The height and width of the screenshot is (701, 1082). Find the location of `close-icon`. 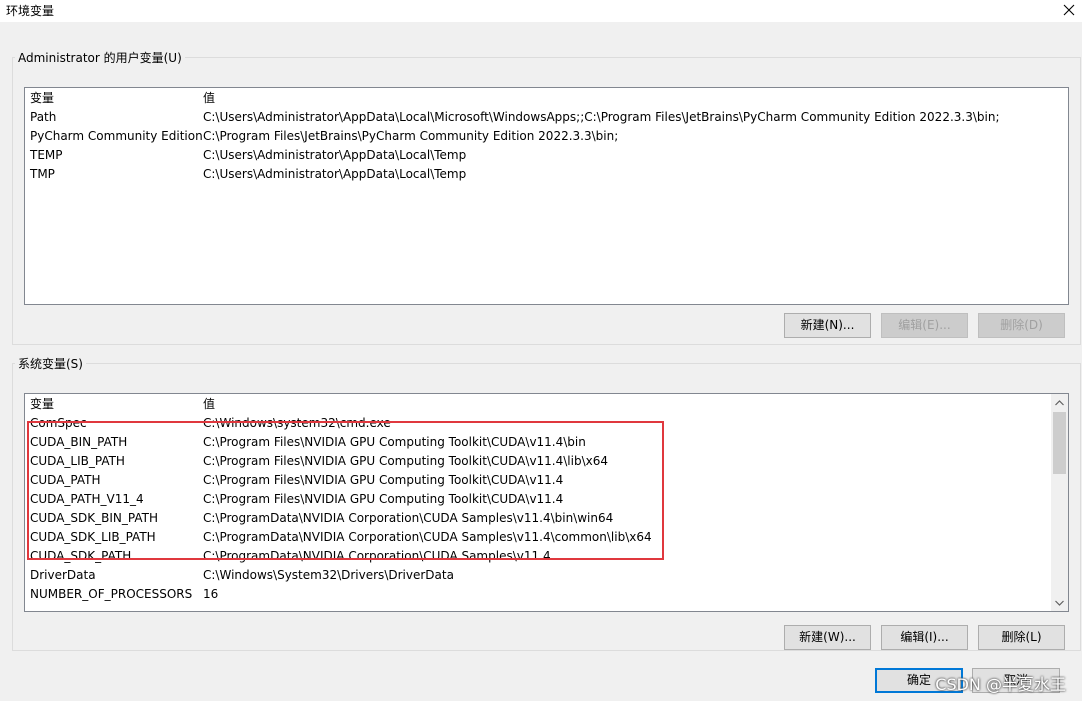

close-icon is located at coordinates (1069, 10).